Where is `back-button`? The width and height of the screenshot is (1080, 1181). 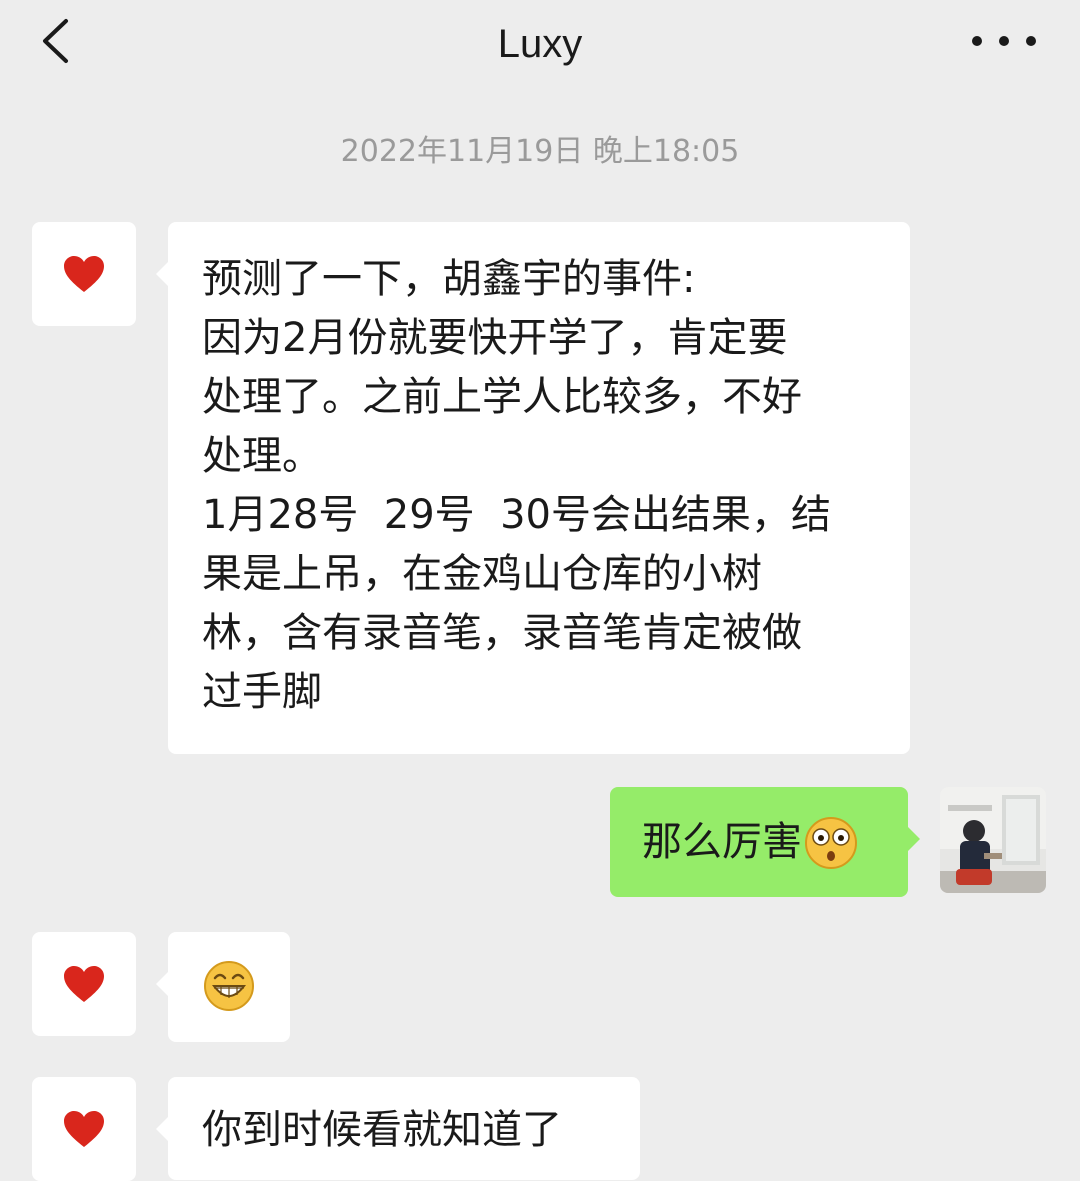 back-button is located at coordinates (55, 41).